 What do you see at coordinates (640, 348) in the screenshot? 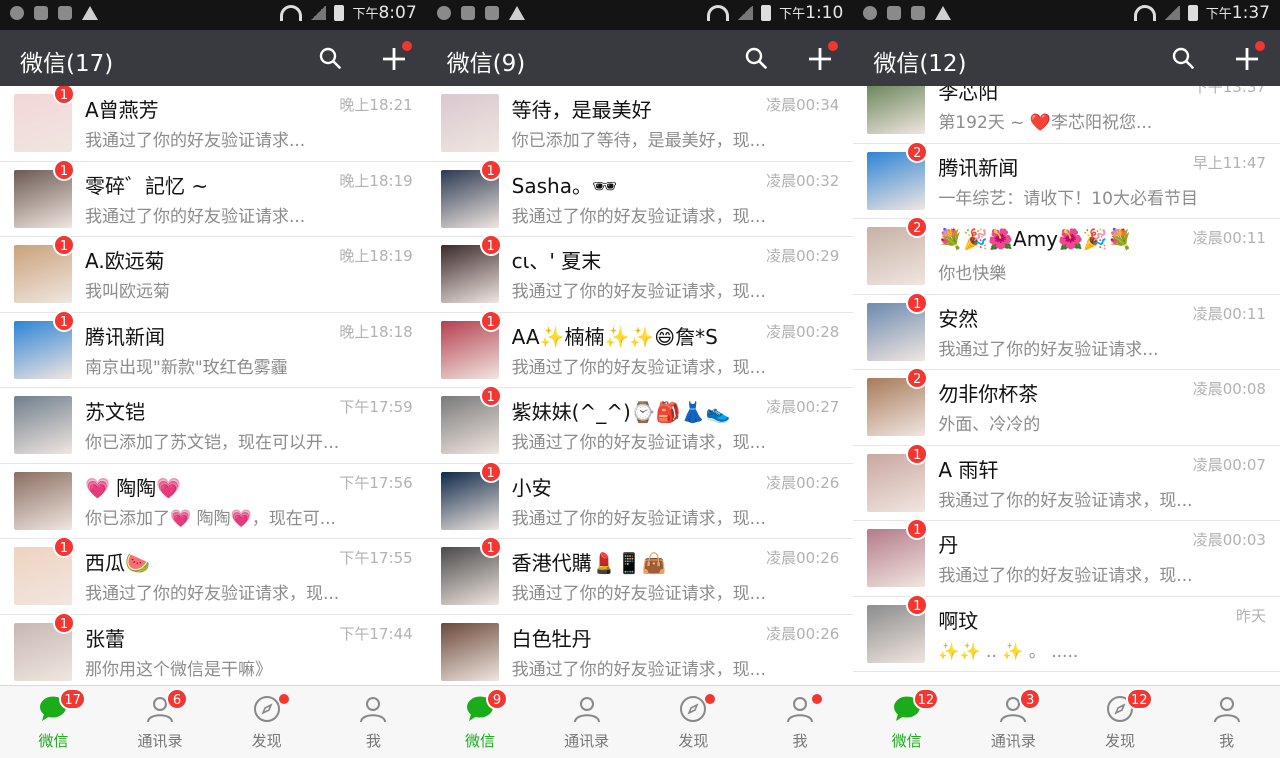
I see `chat-row: 1 AA✨楠楠✨✨😄詹*S 我通过了你的好友验证请求，现... 凌晨00:28` at bounding box center [640, 348].